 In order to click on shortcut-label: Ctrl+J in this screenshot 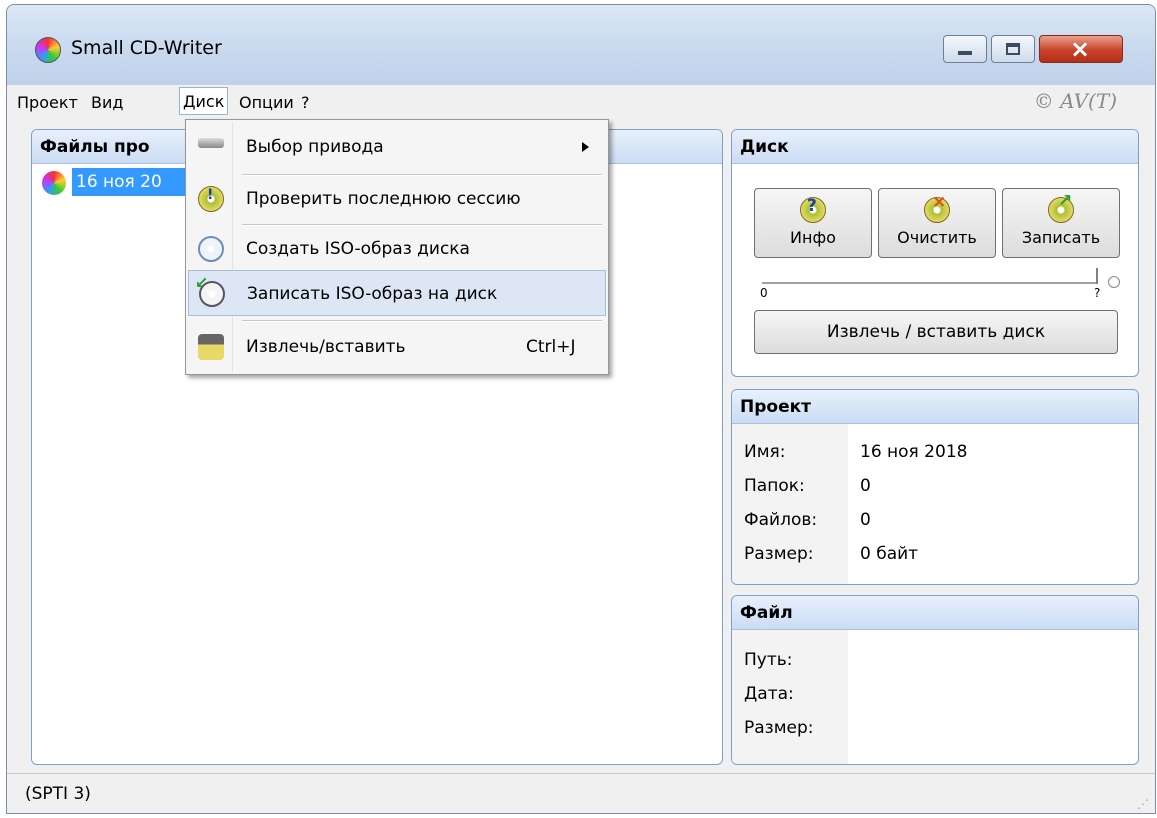, I will do `click(551, 347)`.